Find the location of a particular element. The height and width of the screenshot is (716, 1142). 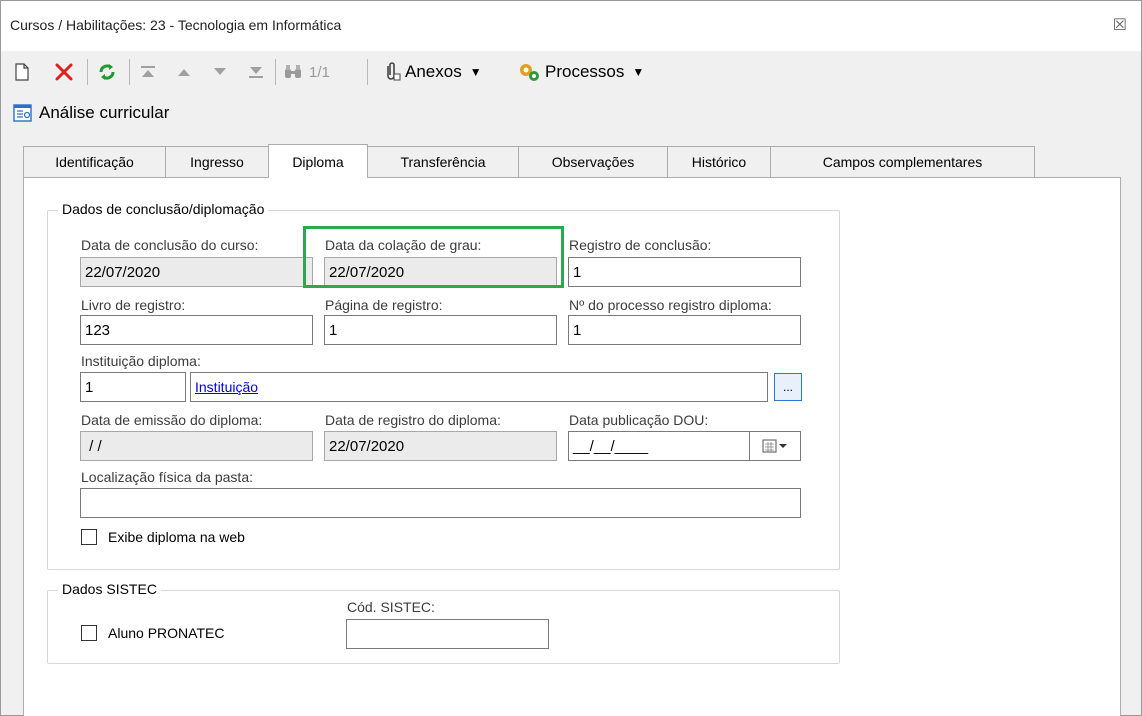

new-document-icon is located at coordinates (22, 72).